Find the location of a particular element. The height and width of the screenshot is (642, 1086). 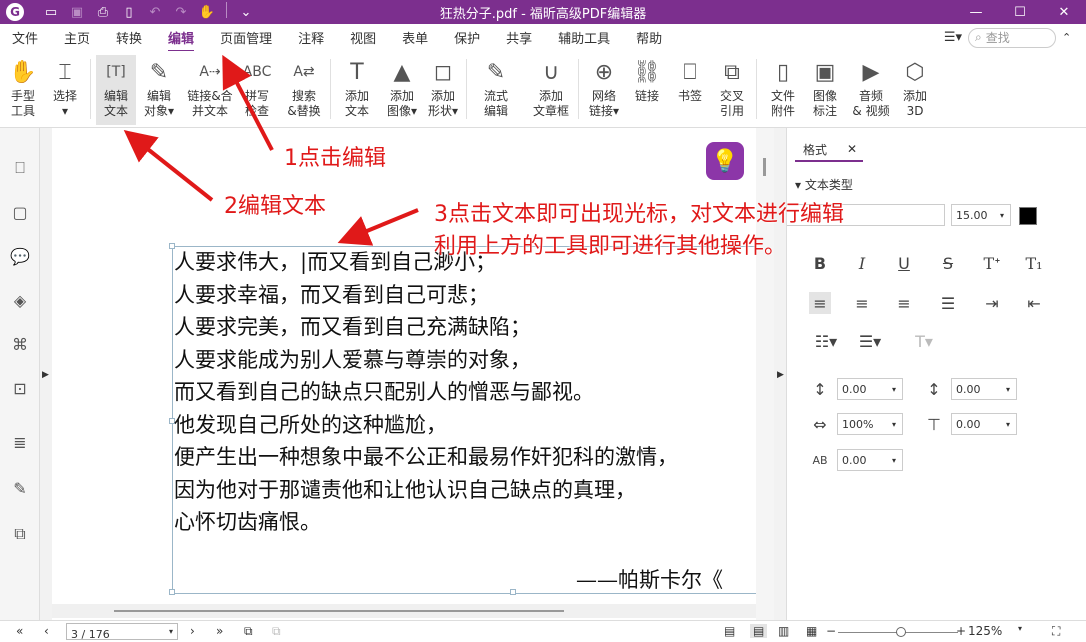

resize-handle-bottom-left is located at coordinates (172, 592).